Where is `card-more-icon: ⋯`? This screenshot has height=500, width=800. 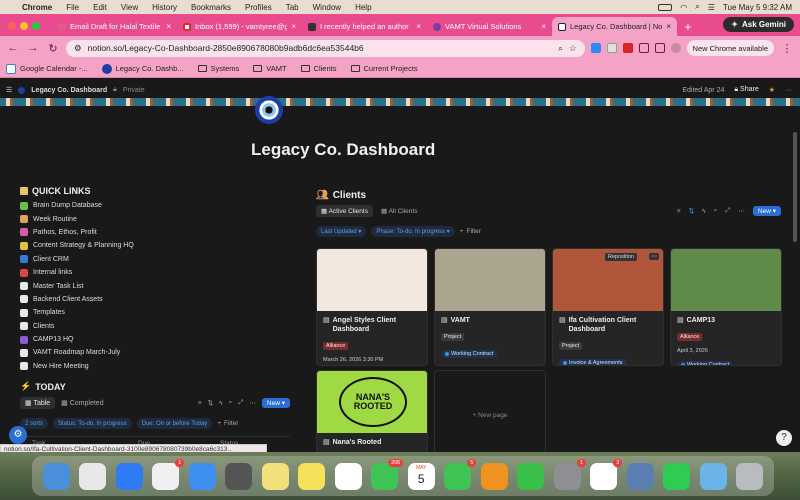 card-more-icon: ⋯ is located at coordinates (654, 256).